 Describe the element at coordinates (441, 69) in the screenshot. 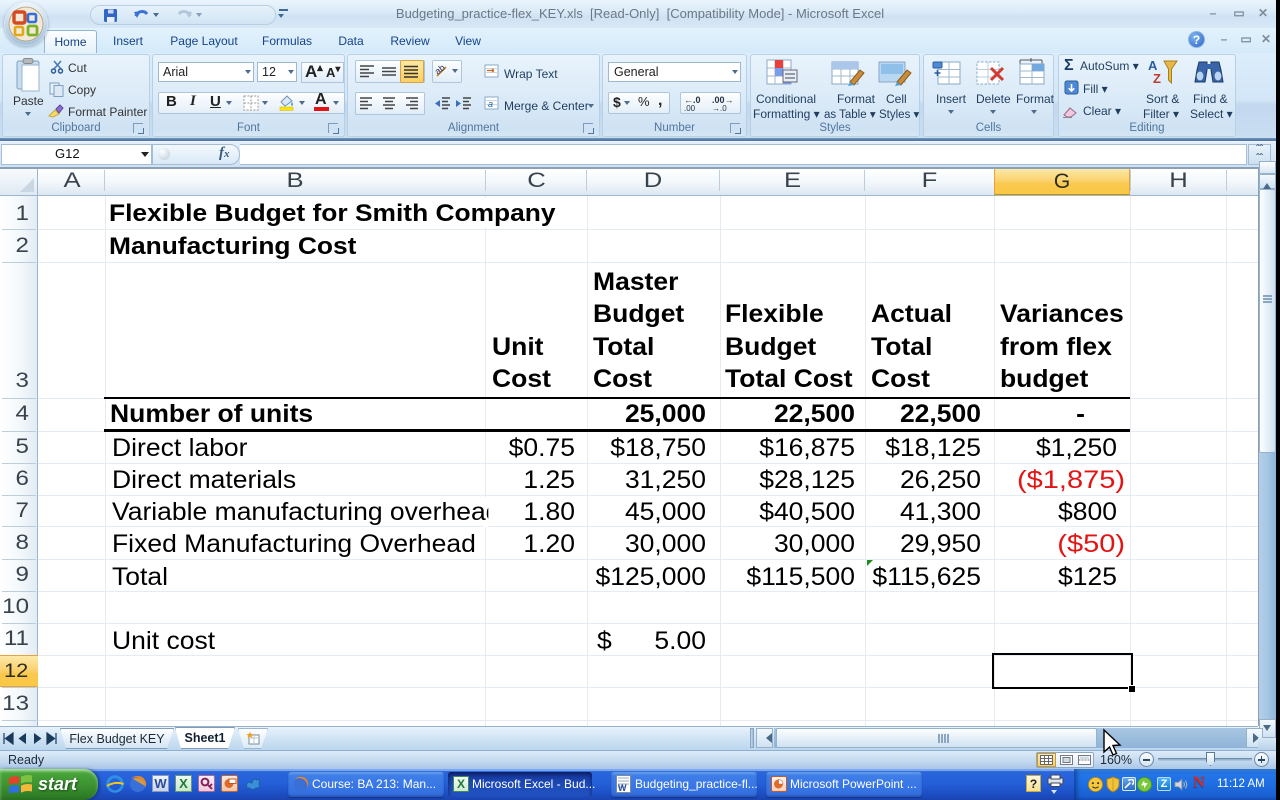

I see `svg-text: ab` at that location.